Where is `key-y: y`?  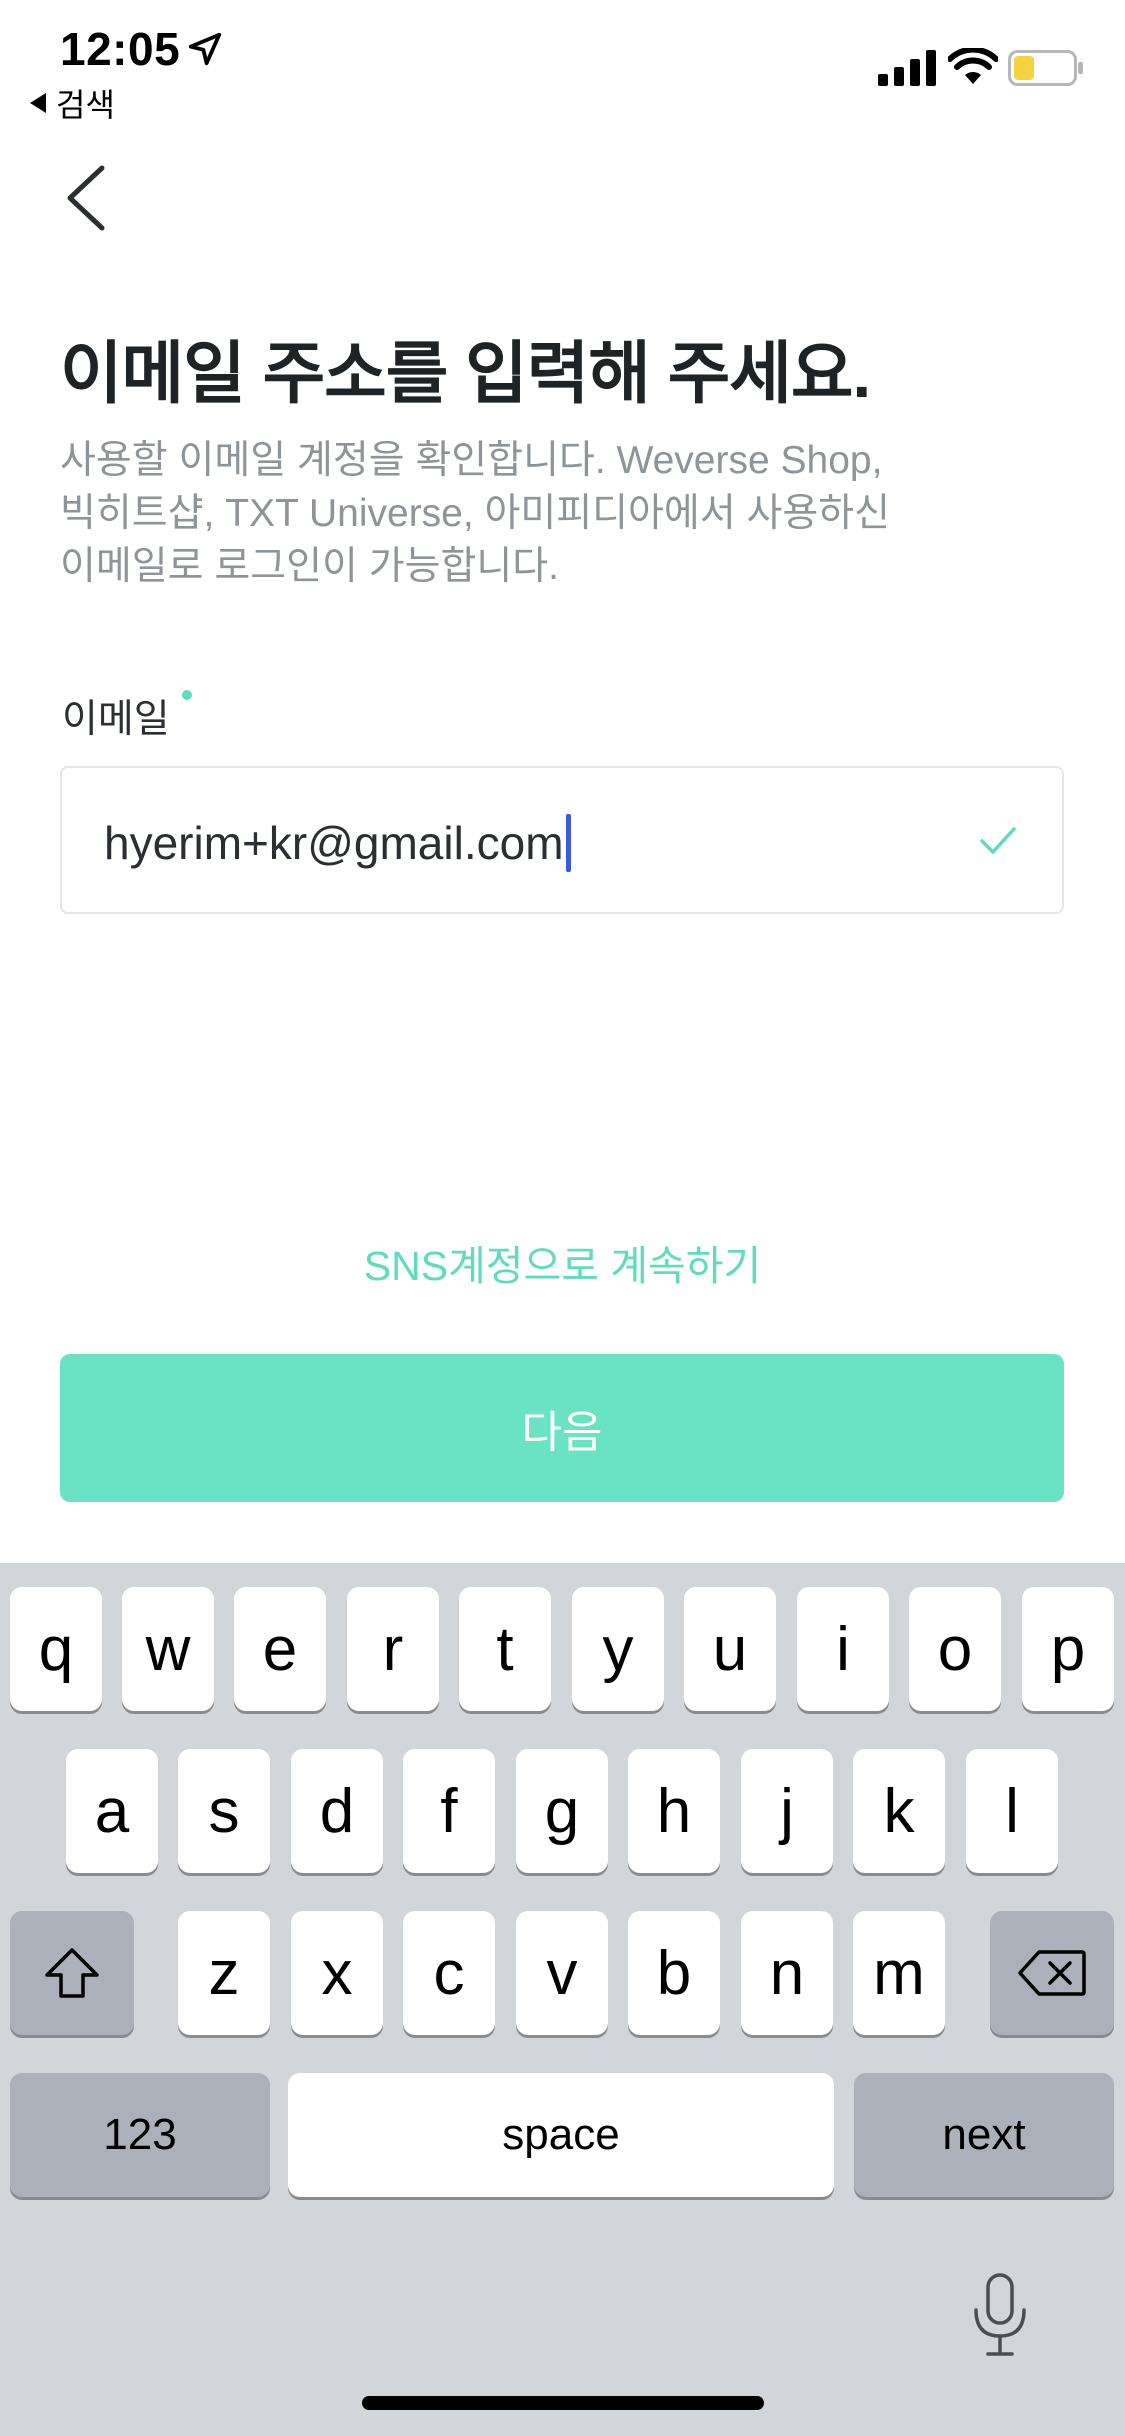 key-y: y is located at coordinates (618, 1649).